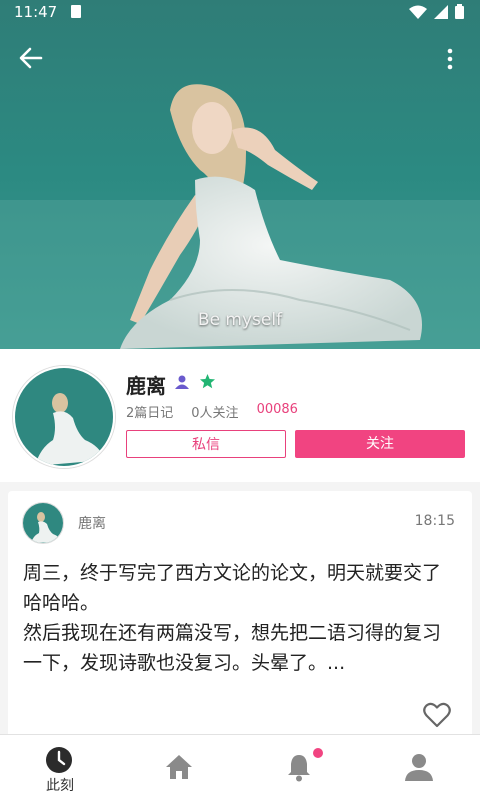  I want to click on wifi-icon, so click(418, 12).